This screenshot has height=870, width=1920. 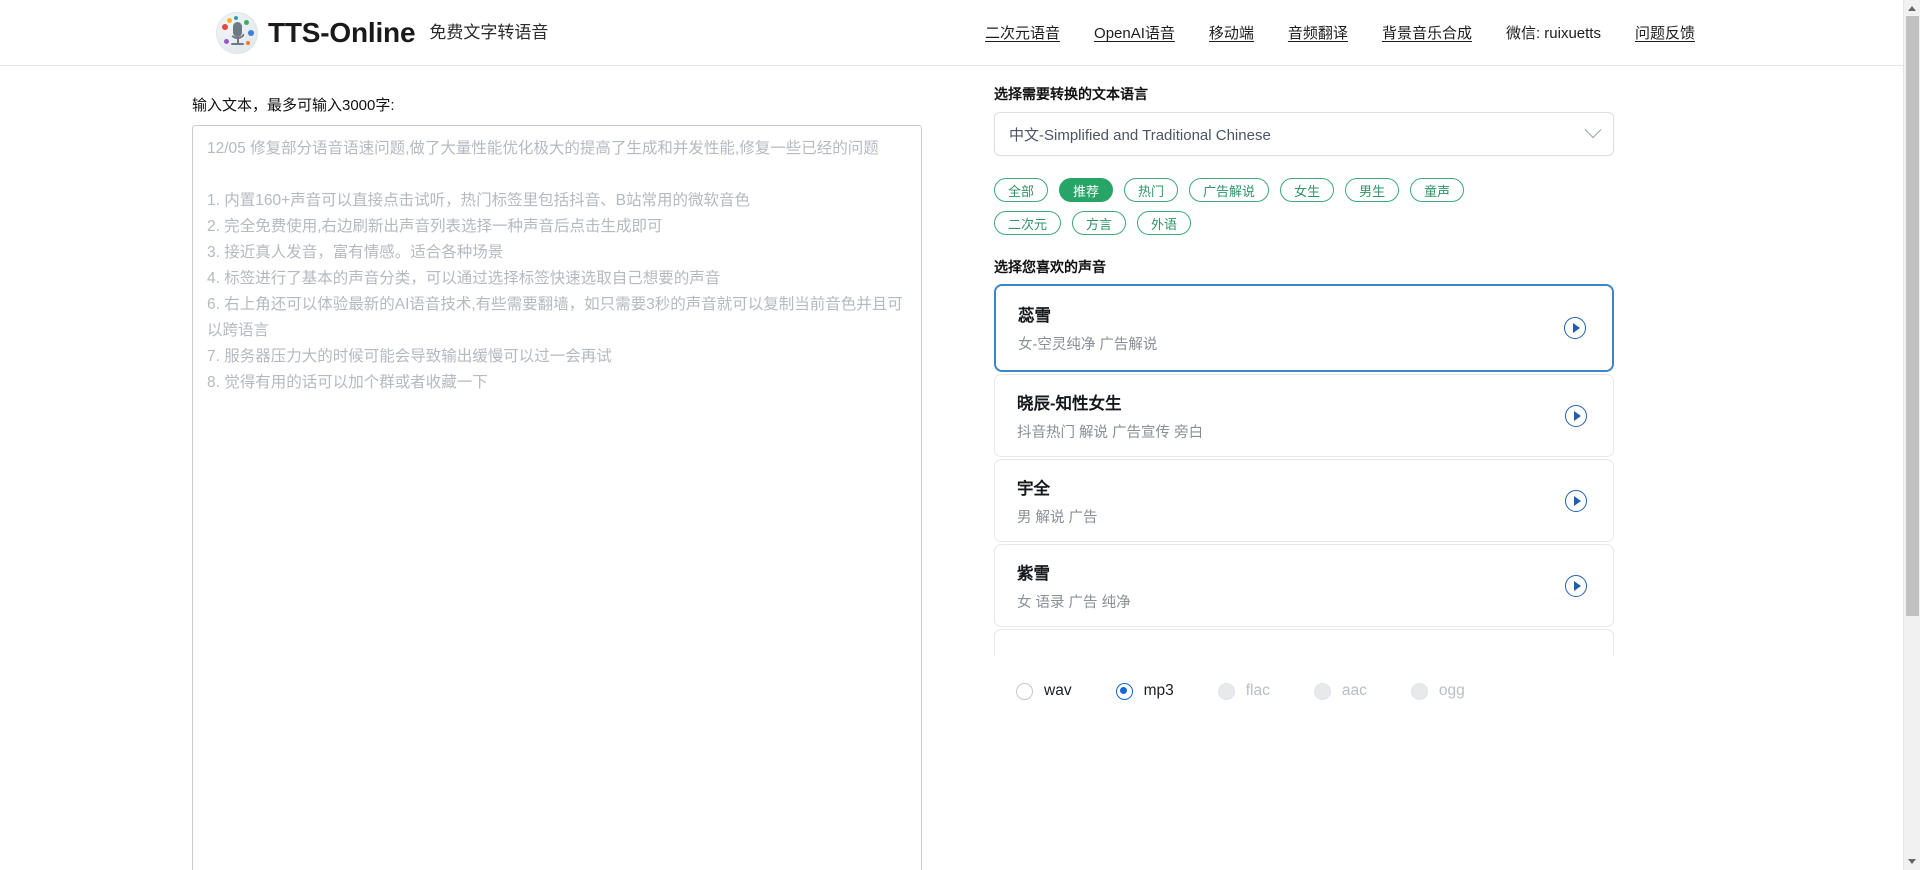 What do you see at coordinates (1226, 691) in the screenshot?
I see `radio-flac` at bounding box center [1226, 691].